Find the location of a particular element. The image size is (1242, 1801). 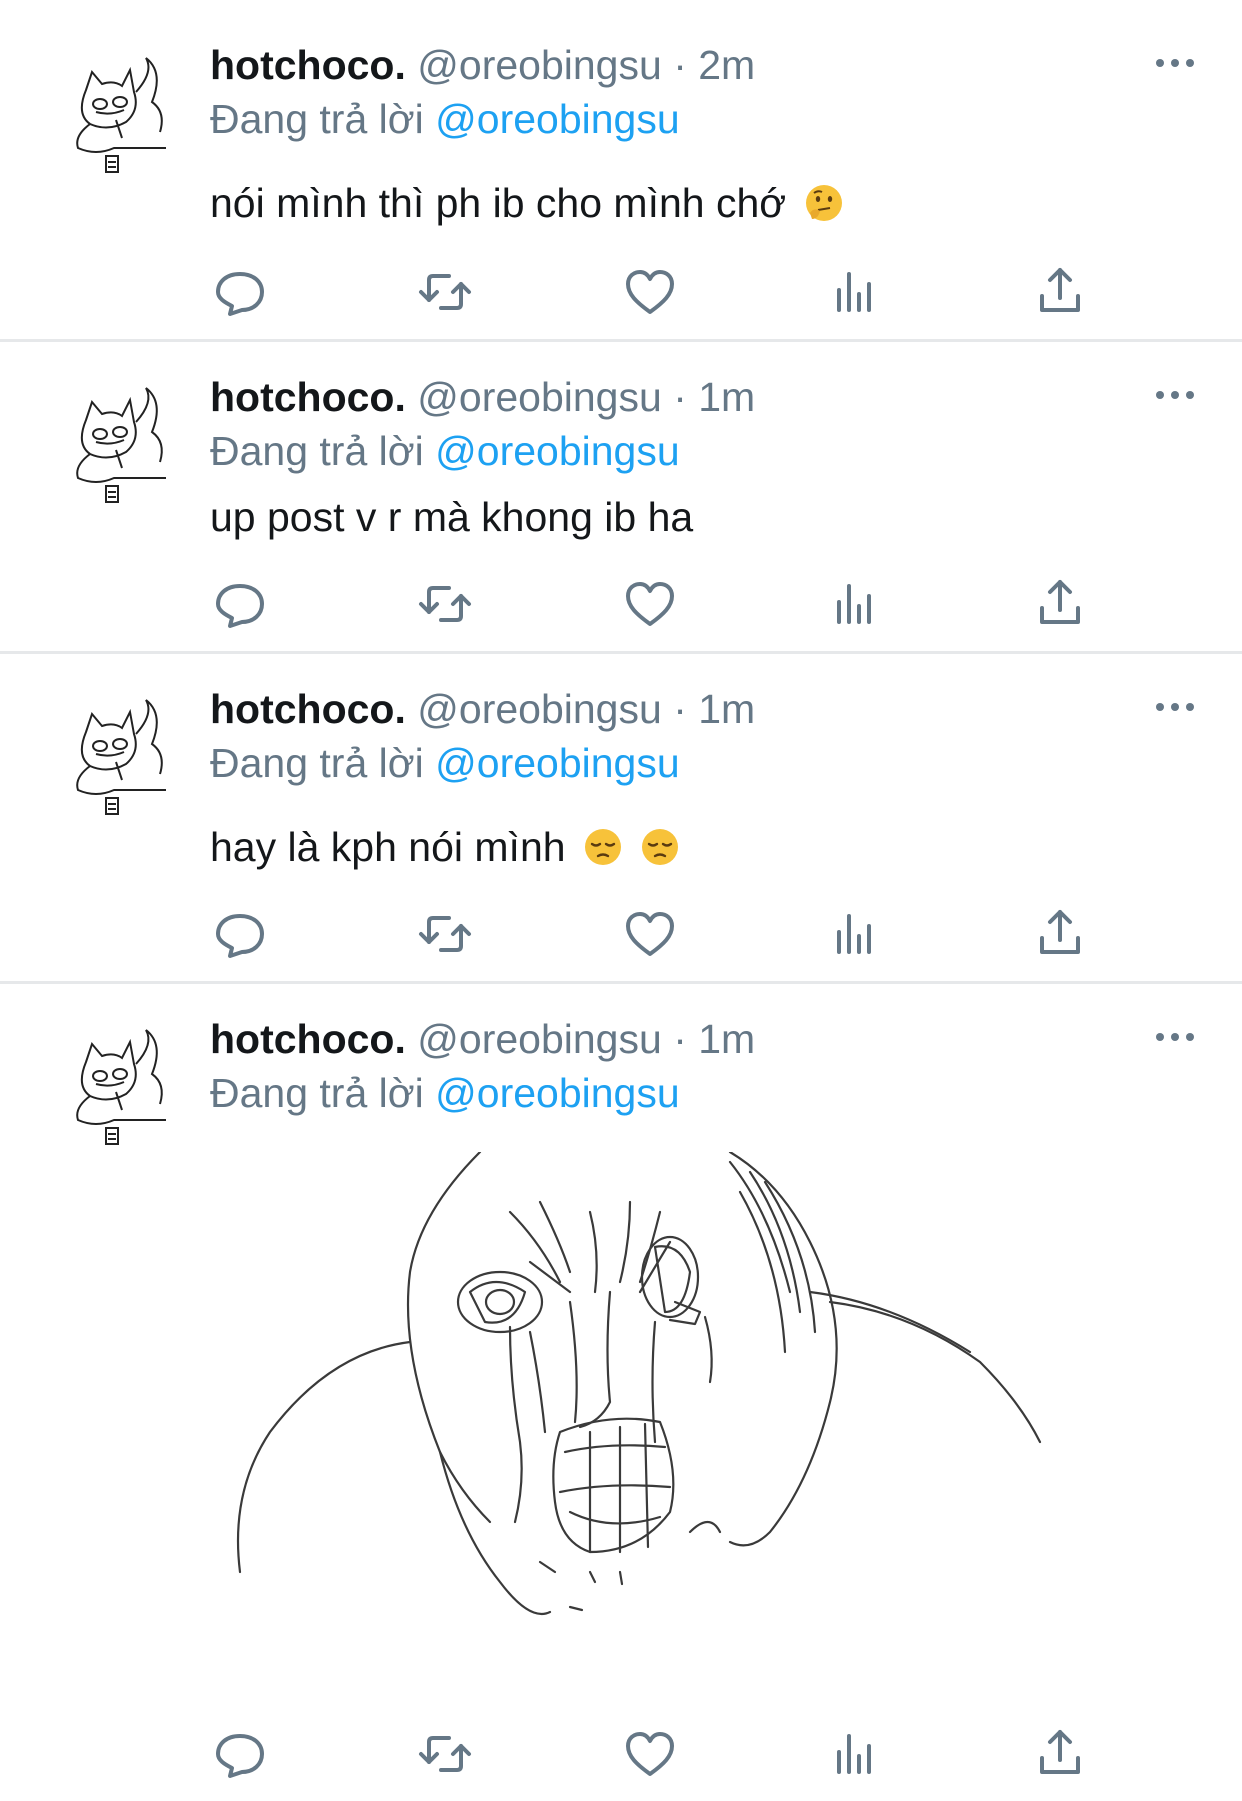

tweet-text: up post v r mà khong ib ha is located at coordinates (451, 517).